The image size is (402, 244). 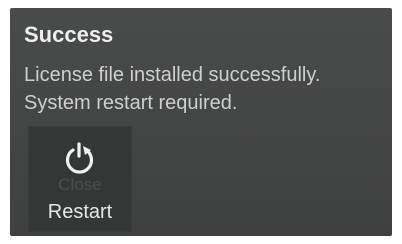 I want to click on dialog-message-line-1: License file installed successfully., so click(x=172, y=75).